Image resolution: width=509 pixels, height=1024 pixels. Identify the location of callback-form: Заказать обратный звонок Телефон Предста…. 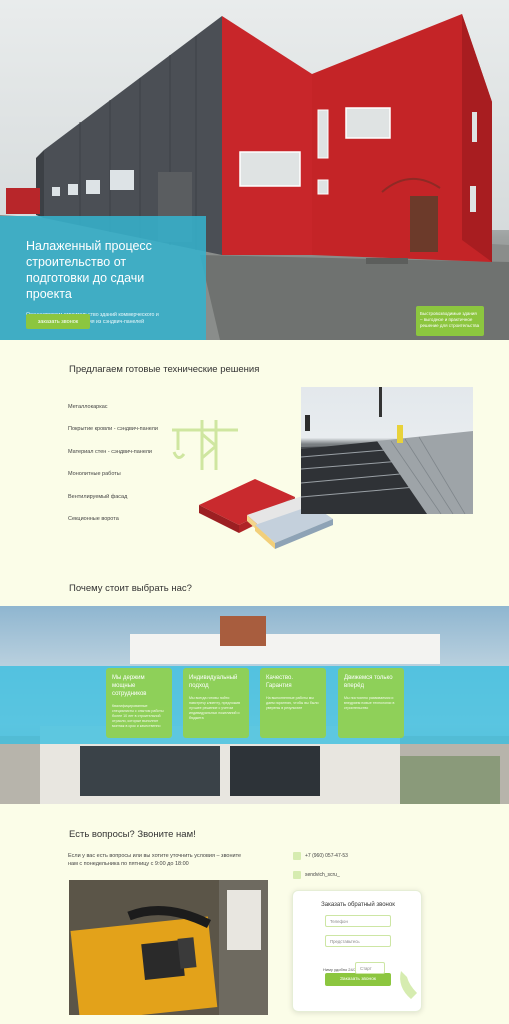
(357, 951).